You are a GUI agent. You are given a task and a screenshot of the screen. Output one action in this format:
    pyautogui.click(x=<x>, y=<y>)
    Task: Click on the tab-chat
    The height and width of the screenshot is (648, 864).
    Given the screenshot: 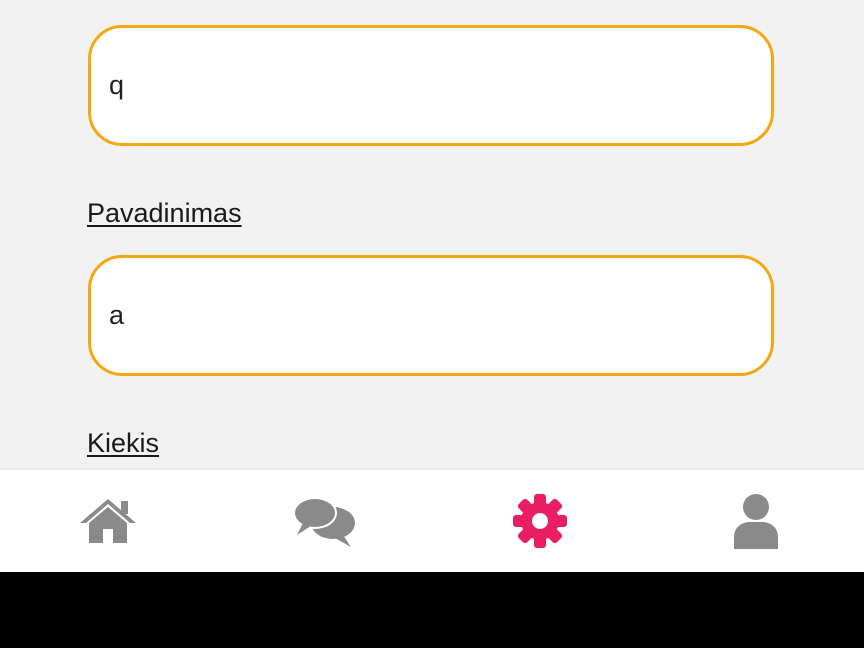 What is the action you would take?
    pyautogui.click(x=324, y=521)
    